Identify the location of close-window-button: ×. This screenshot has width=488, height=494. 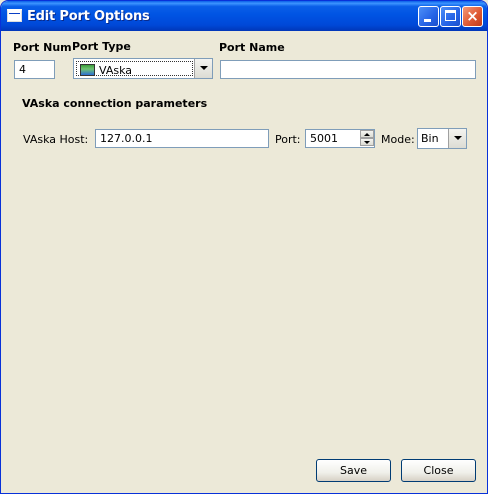
(472, 16).